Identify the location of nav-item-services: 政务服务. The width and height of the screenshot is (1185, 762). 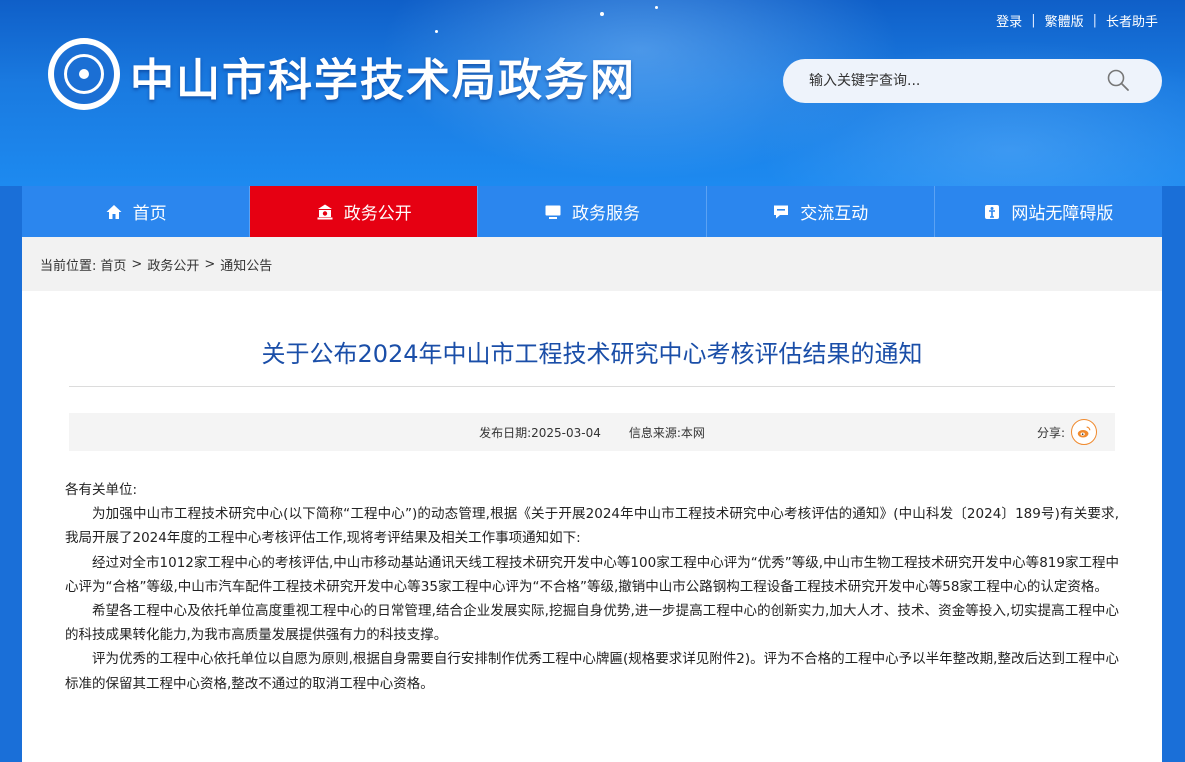
(592, 211).